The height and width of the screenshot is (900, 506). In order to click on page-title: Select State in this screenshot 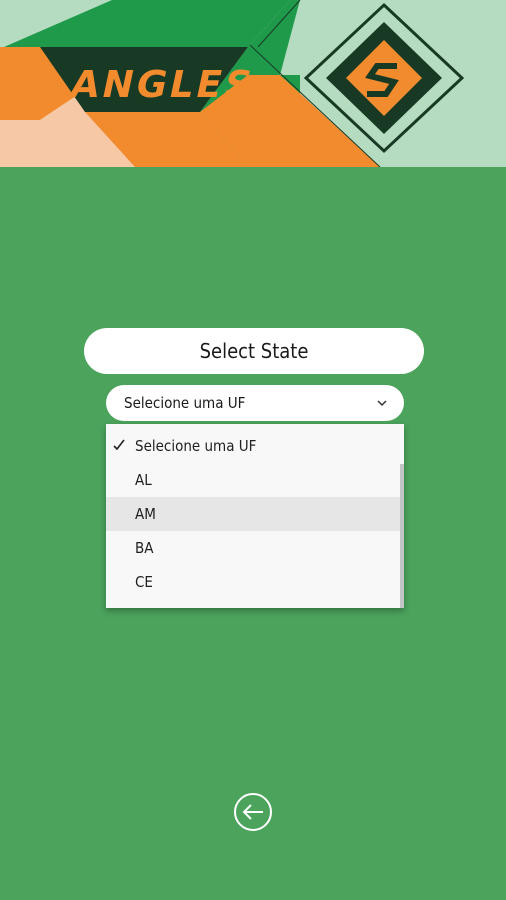, I will do `click(254, 351)`.